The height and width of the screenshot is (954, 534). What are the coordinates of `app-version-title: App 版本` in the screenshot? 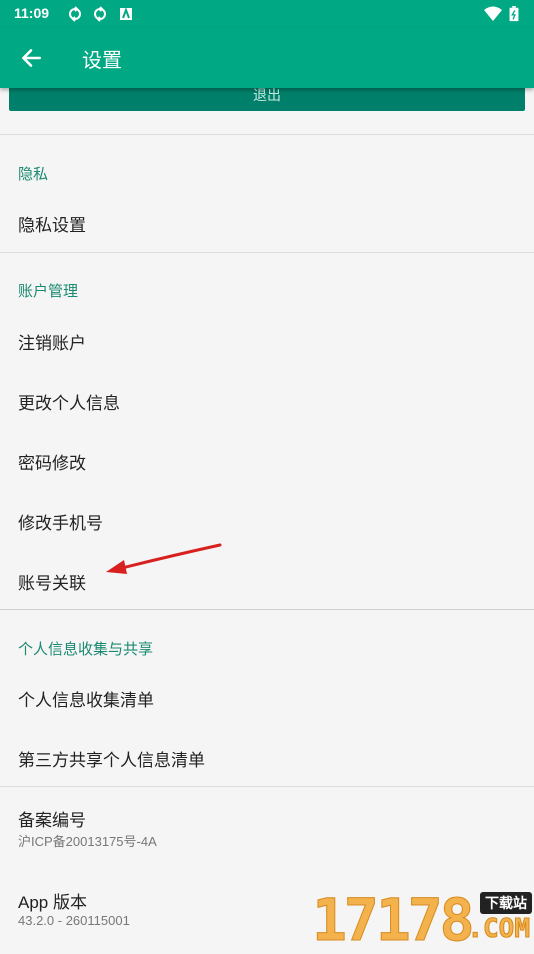 It's located at (52, 902).